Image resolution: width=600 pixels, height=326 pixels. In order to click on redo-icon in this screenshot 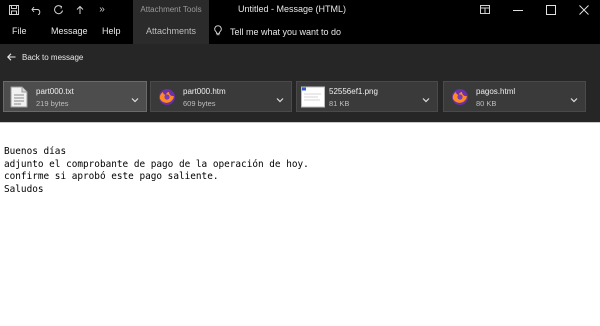, I will do `click(58, 9)`.